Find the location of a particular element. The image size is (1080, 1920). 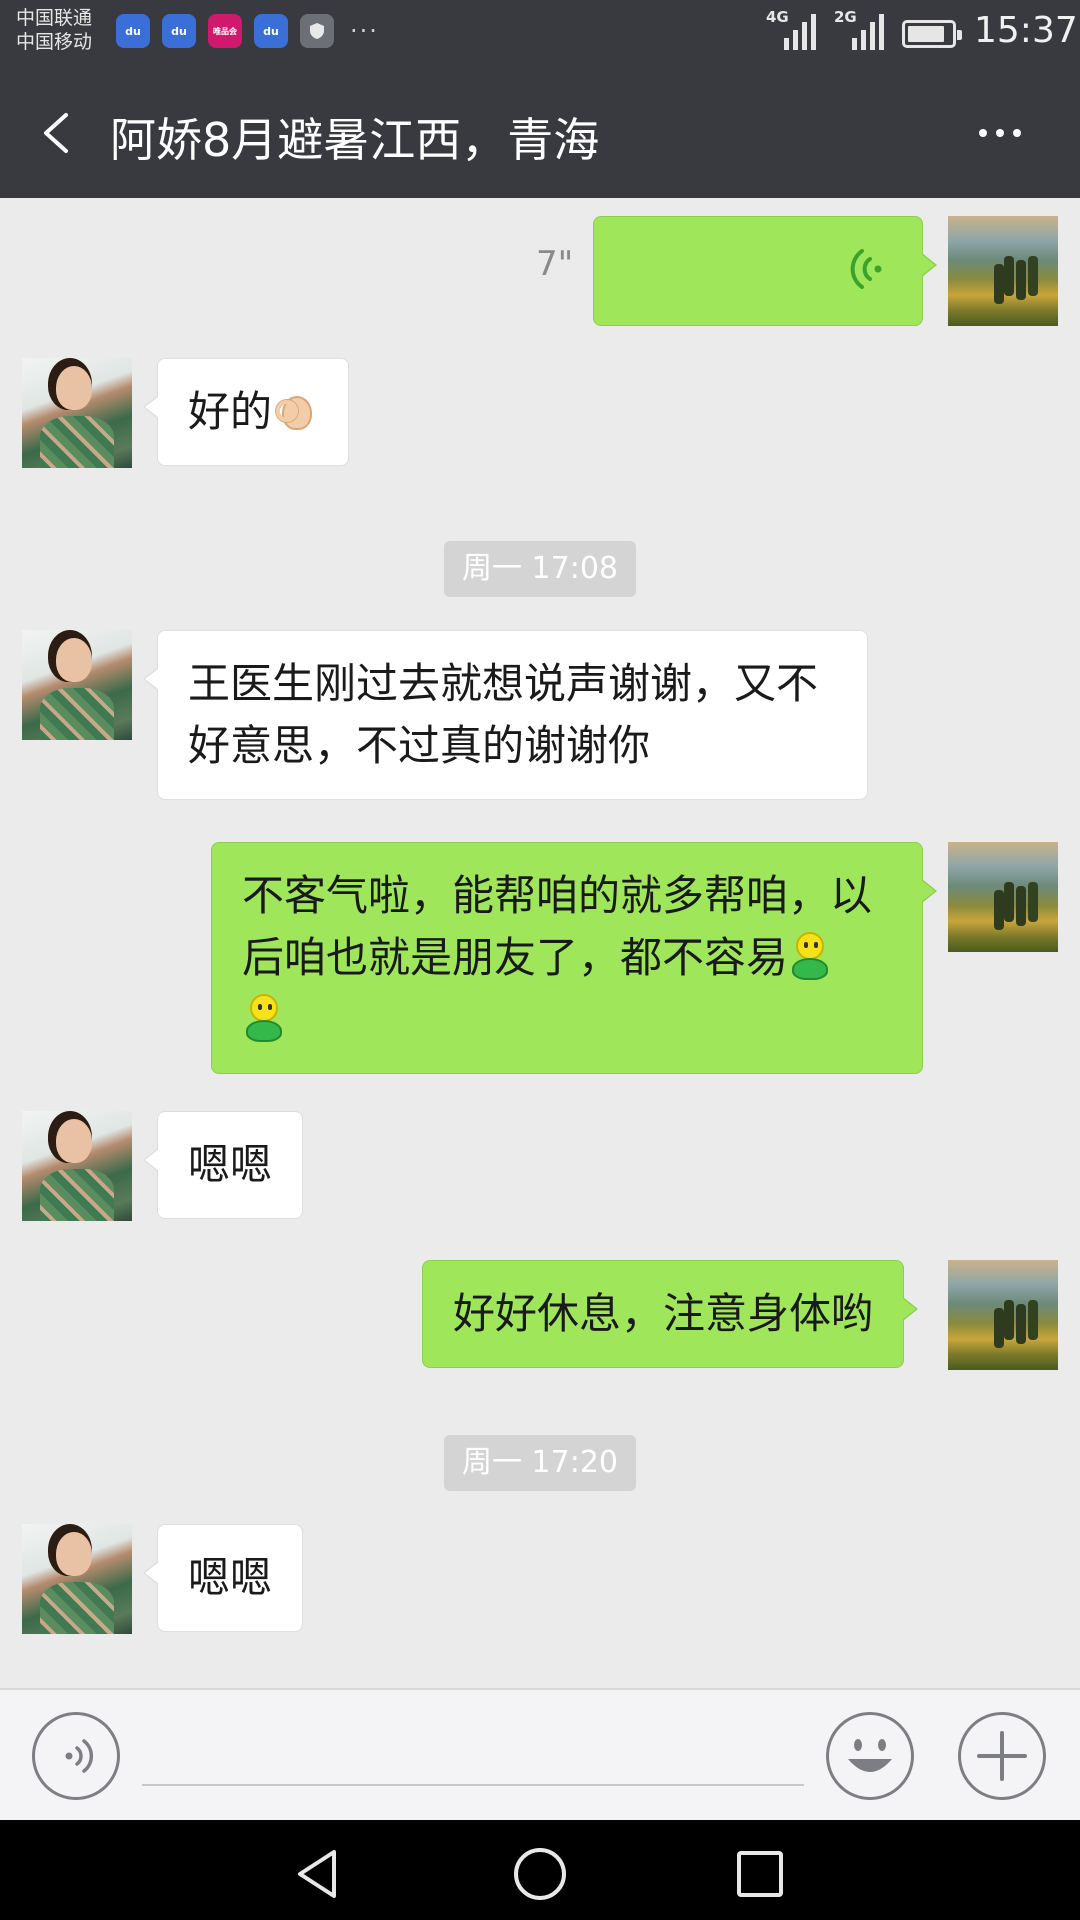

shield-icon is located at coordinates (317, 31).